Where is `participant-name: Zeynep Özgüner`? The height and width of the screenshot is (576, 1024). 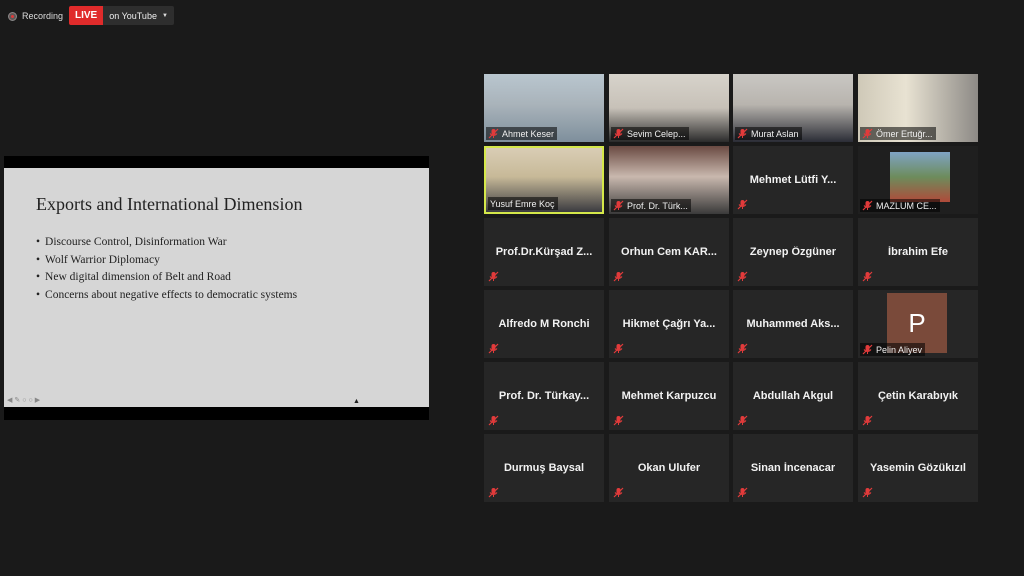
participant-name: Zeynep Özgüner is located at coordinates (793, 252).